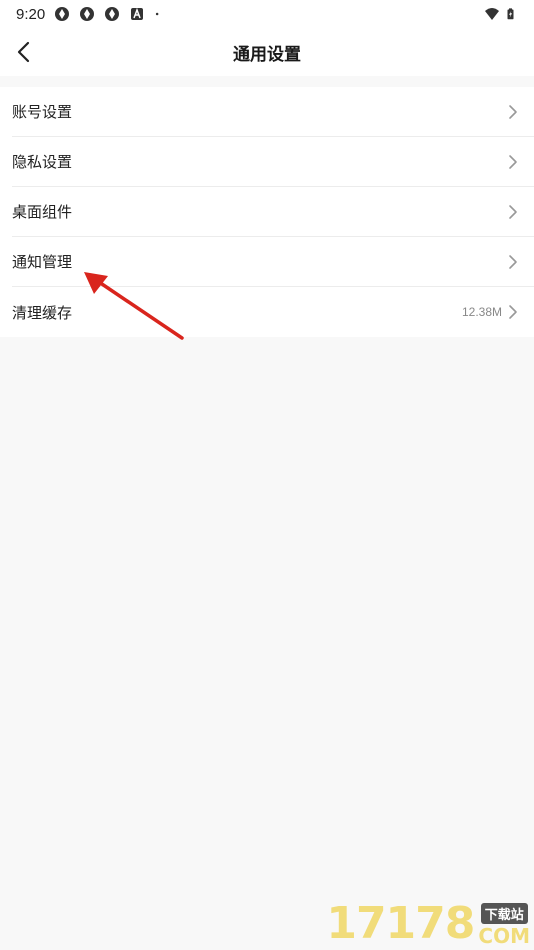  I want to click on back-button, so click(24, 52).